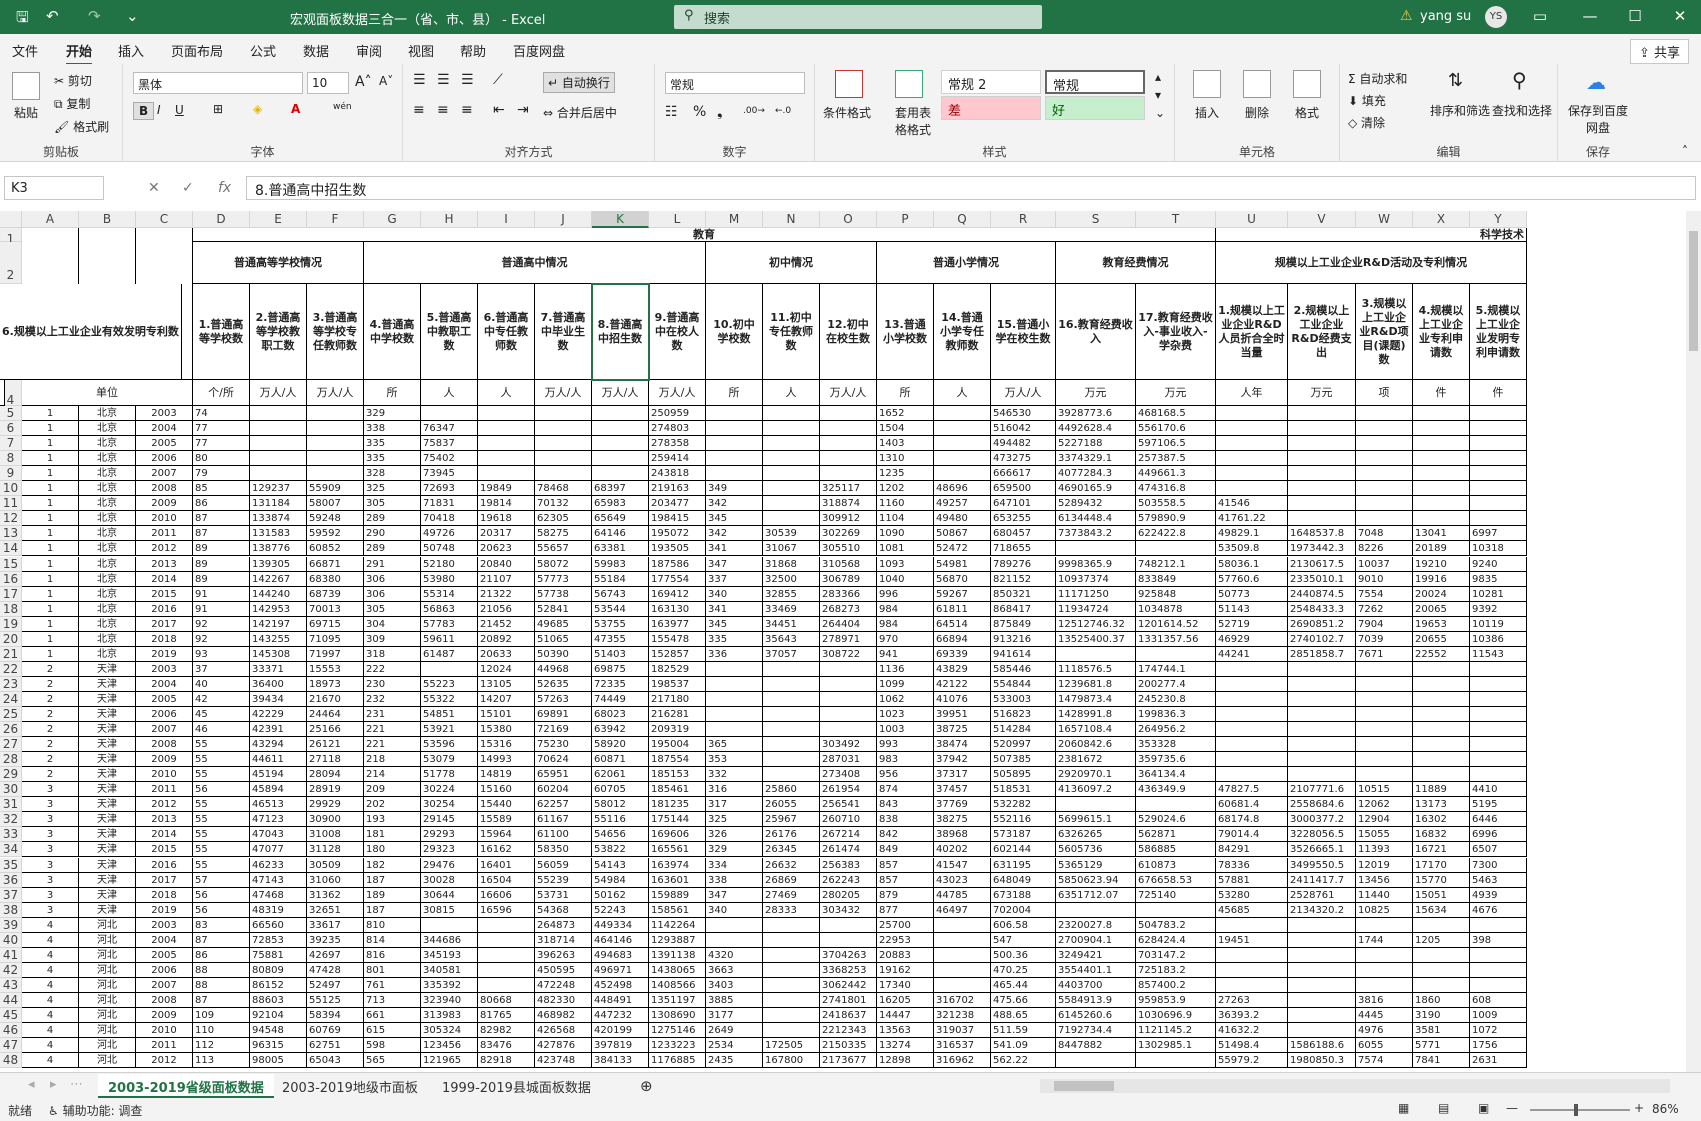 Image resolution: width=1701 pixels, height=1121 pixels. I want to click on header-cell: 15.普通小学在校生数, so click(1023, 332).